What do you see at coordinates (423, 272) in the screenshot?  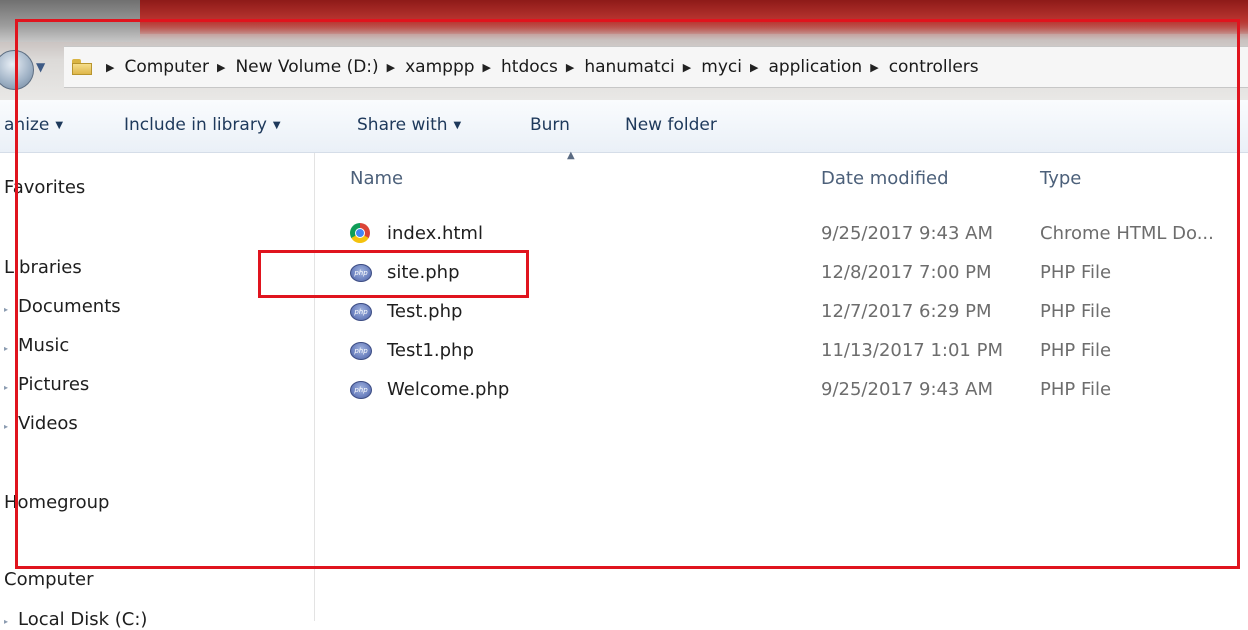 I see `file-name: site.php` at bounding box center [423, 272].